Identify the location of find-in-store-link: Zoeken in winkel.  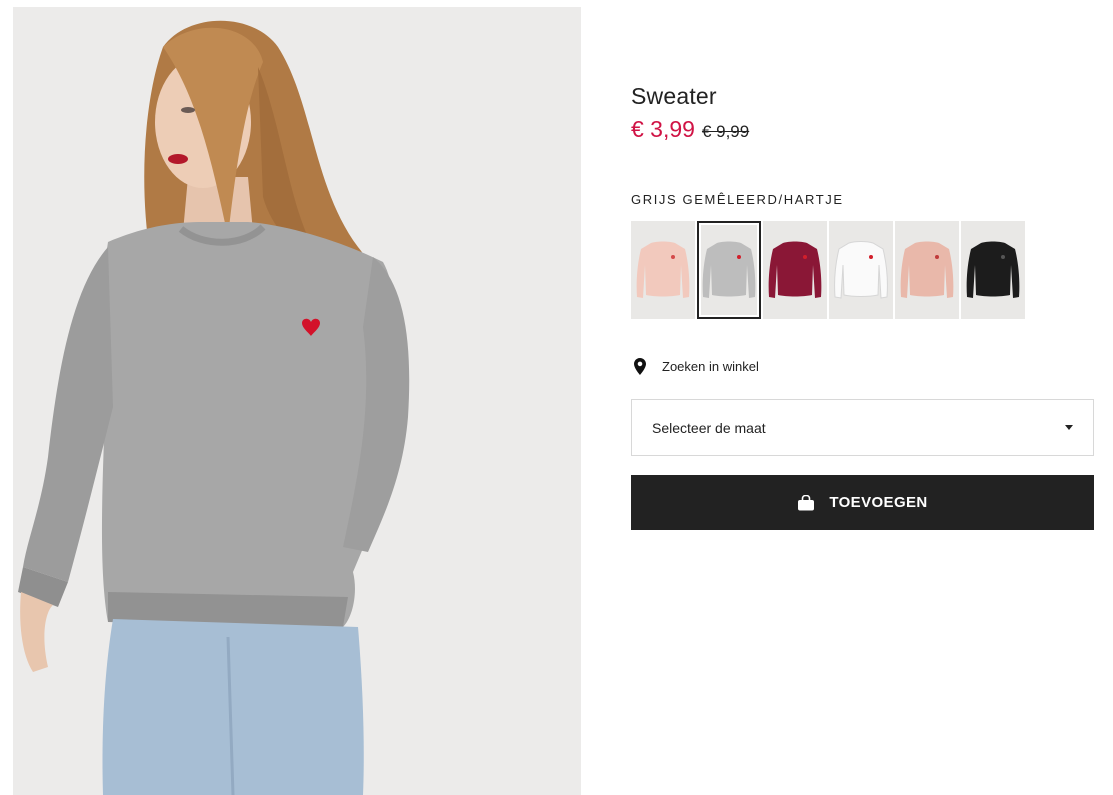
(862, 366).